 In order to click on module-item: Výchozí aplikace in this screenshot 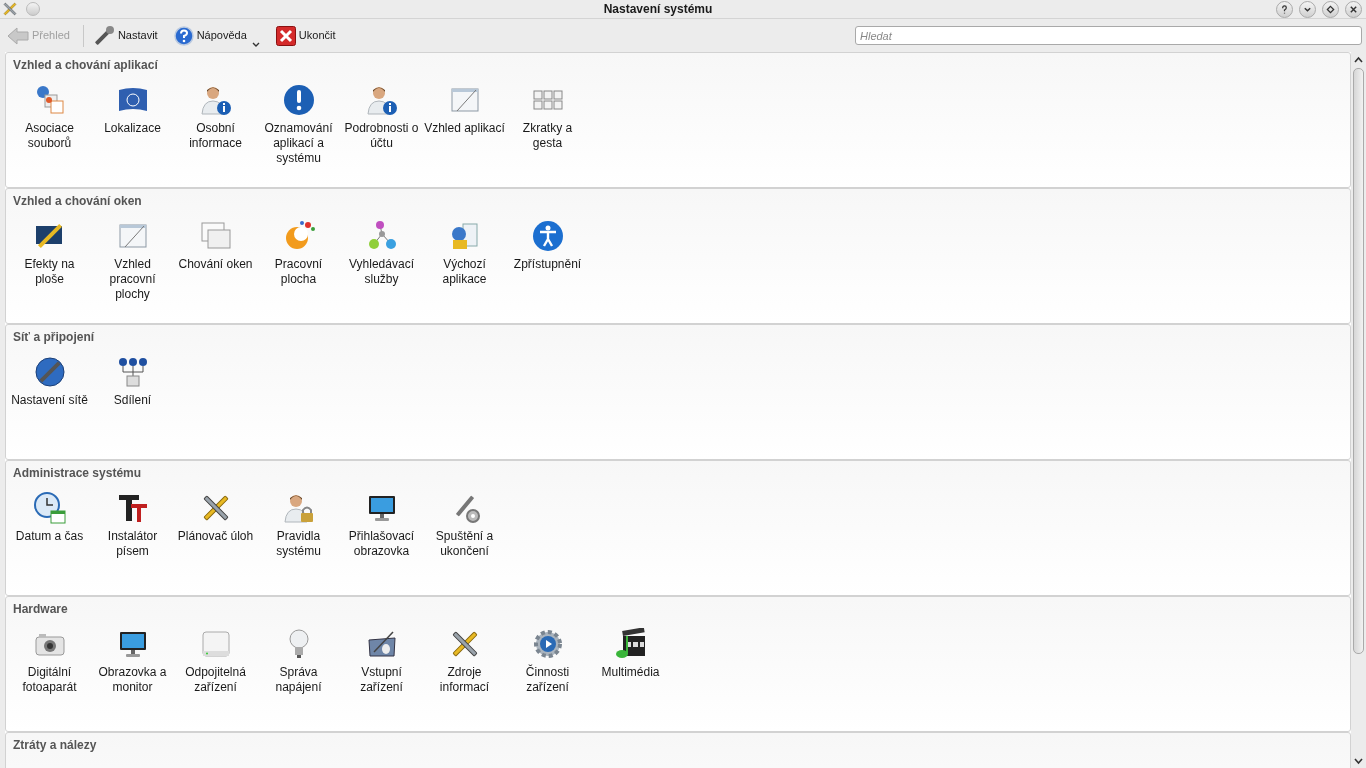, I will do `click(464, 261)`.